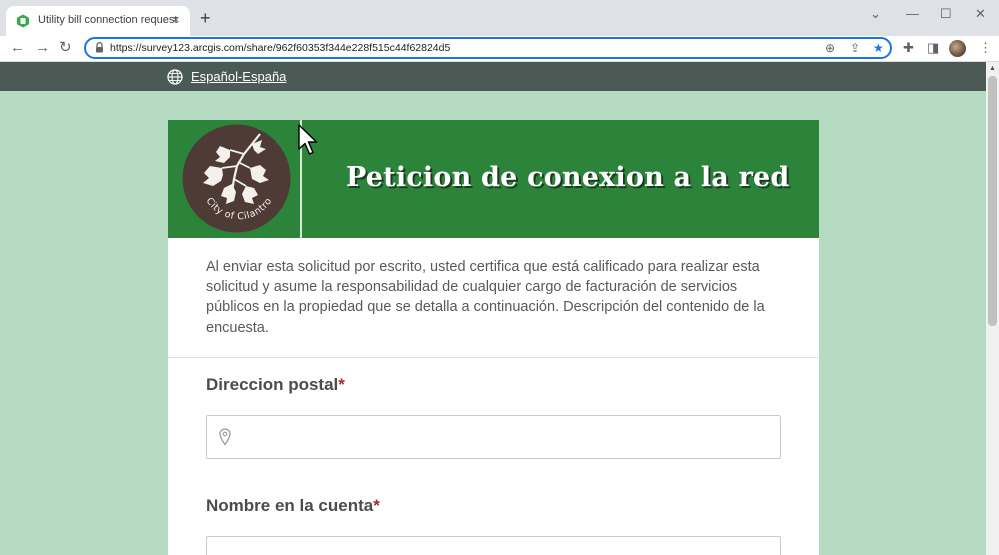 Image resolution: width=999 pixels, height=555 pixels. Describe the element at coordinates (99, 47) in the screenshot. I see `lock-icon` at that location.